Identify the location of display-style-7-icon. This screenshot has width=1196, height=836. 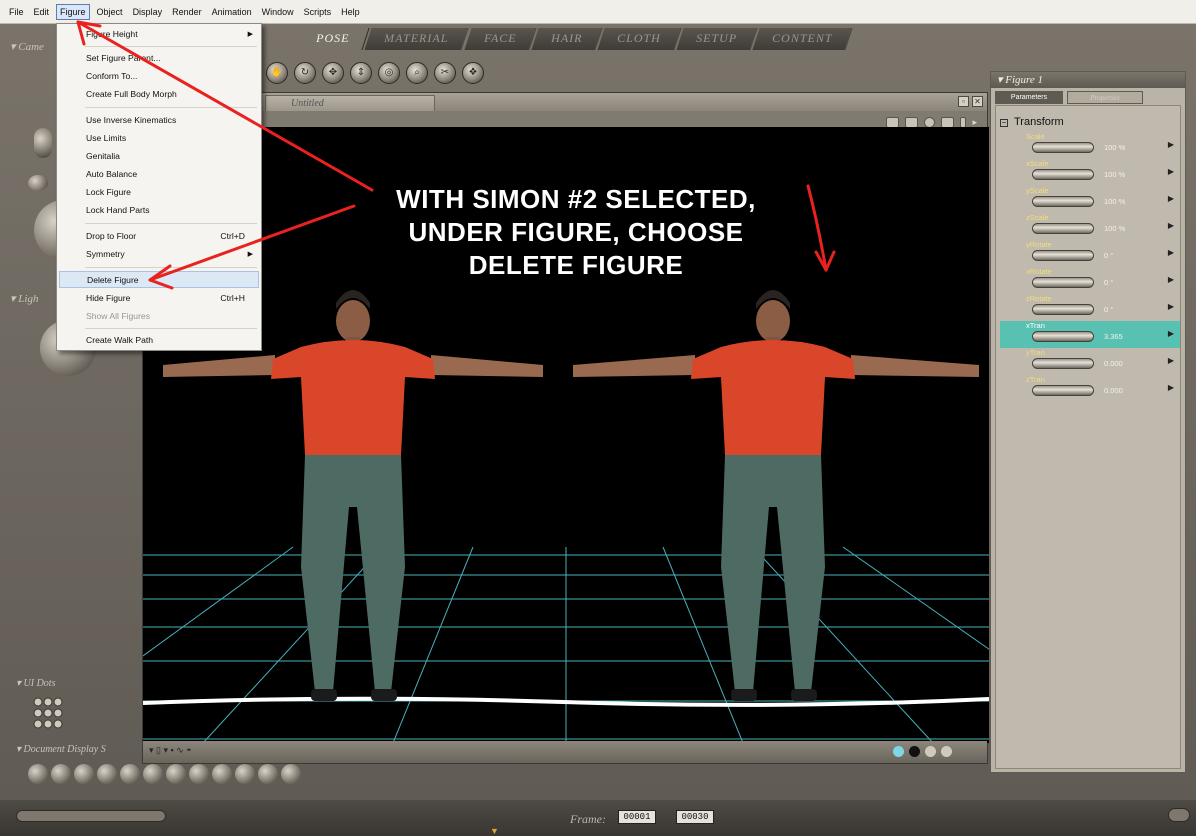
(176, 774).